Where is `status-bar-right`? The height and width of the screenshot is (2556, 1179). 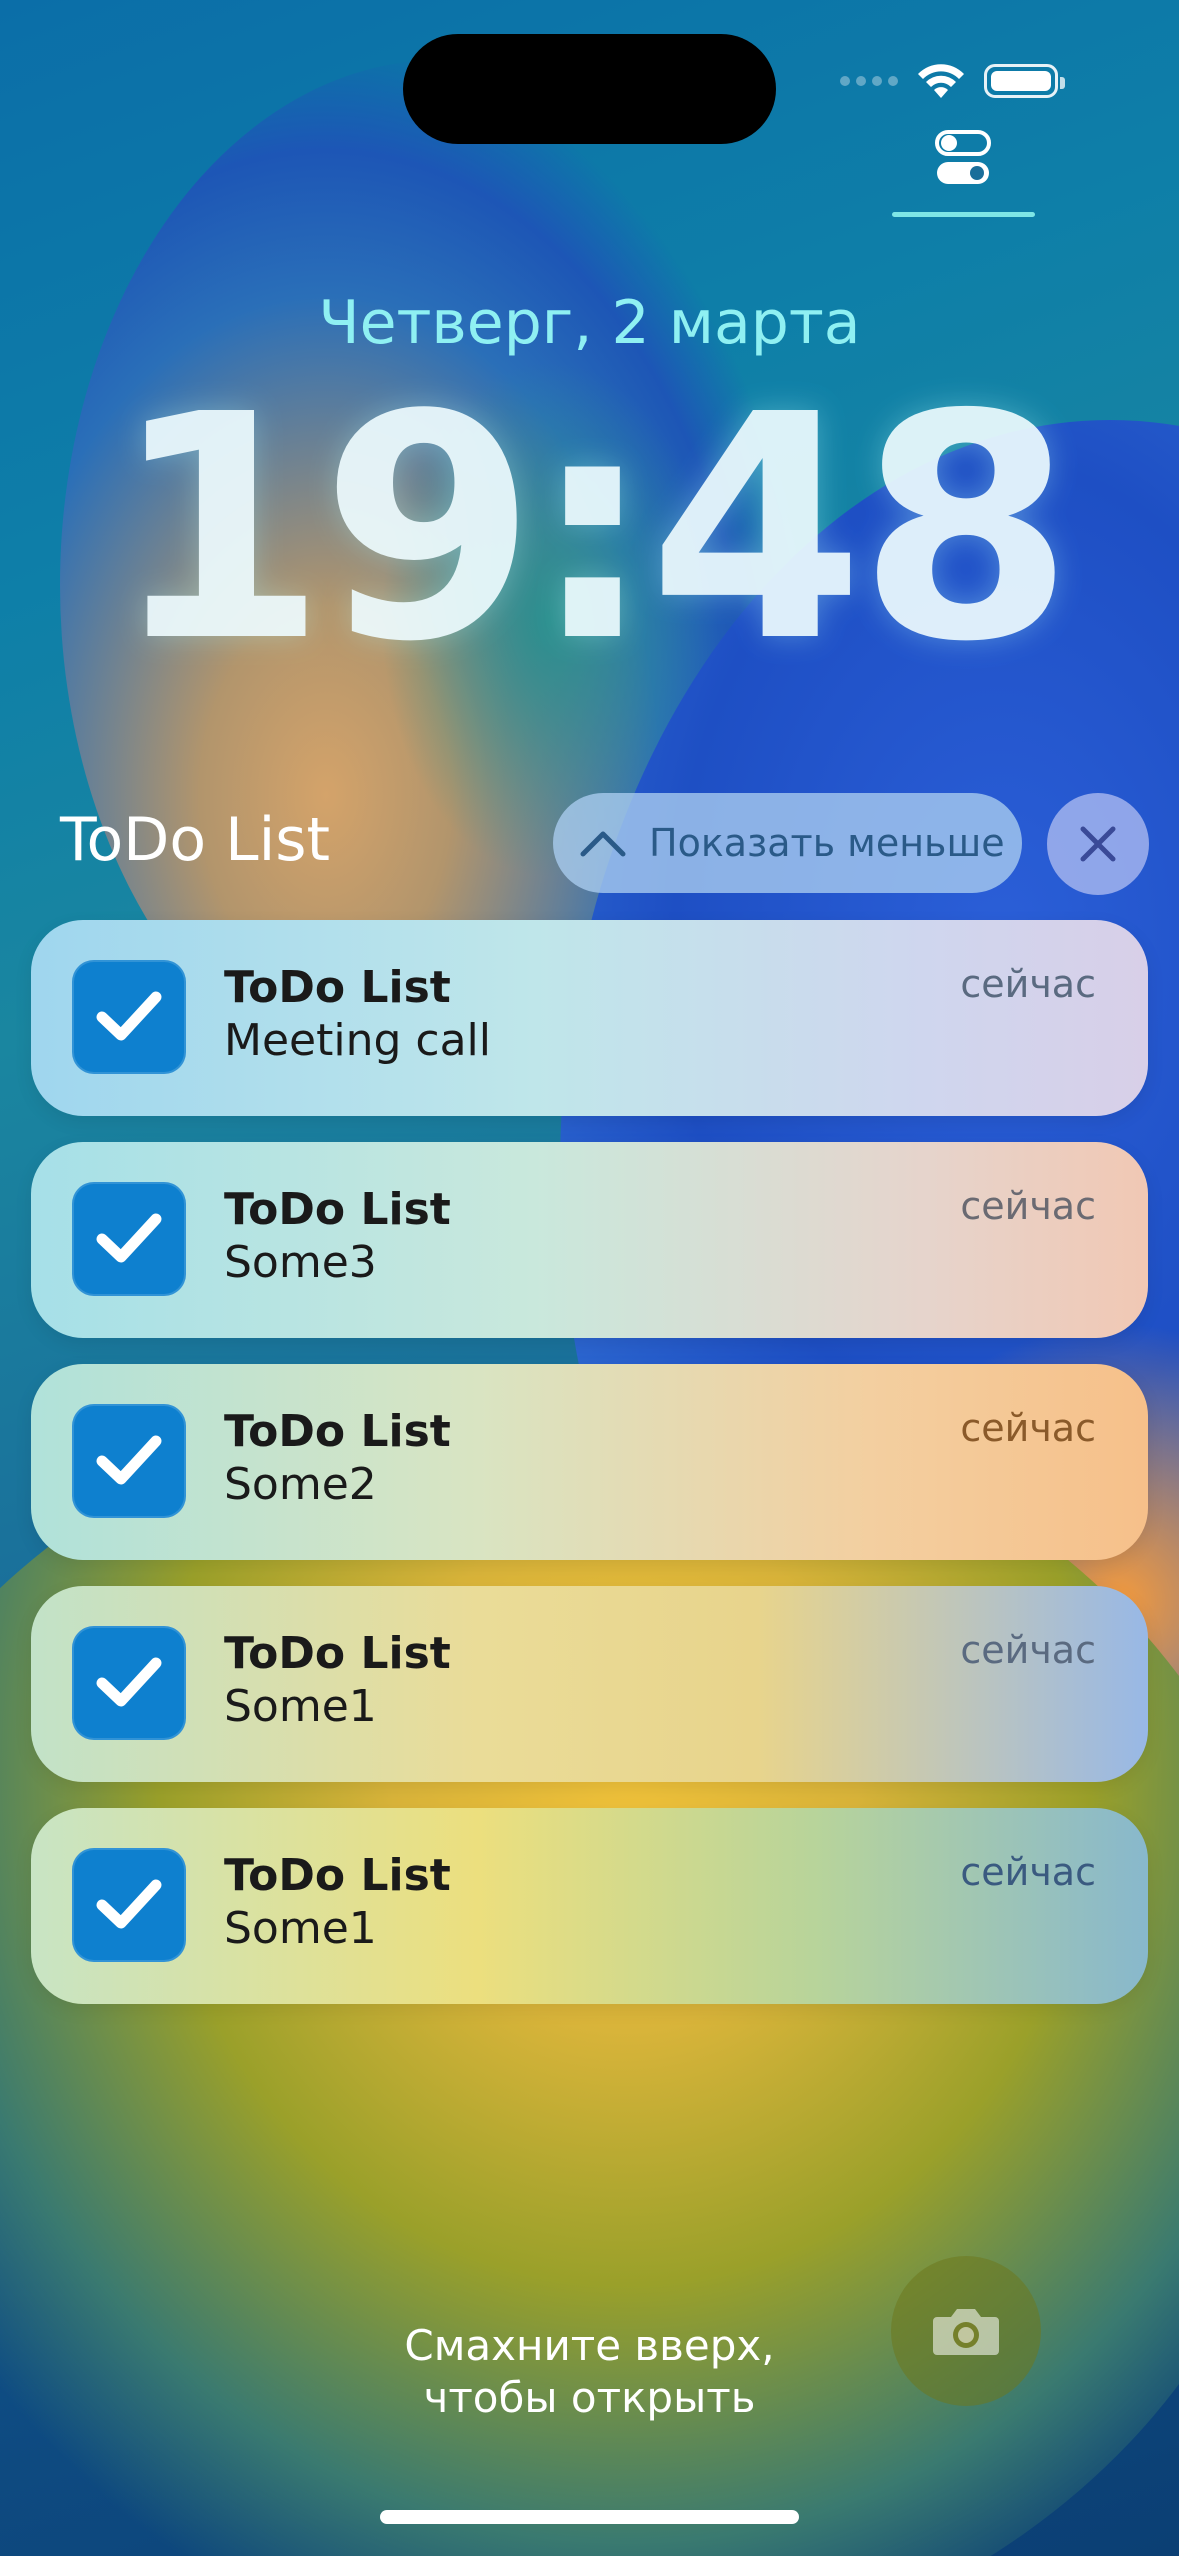 status-bar-right is located at coordinates (952, 81).